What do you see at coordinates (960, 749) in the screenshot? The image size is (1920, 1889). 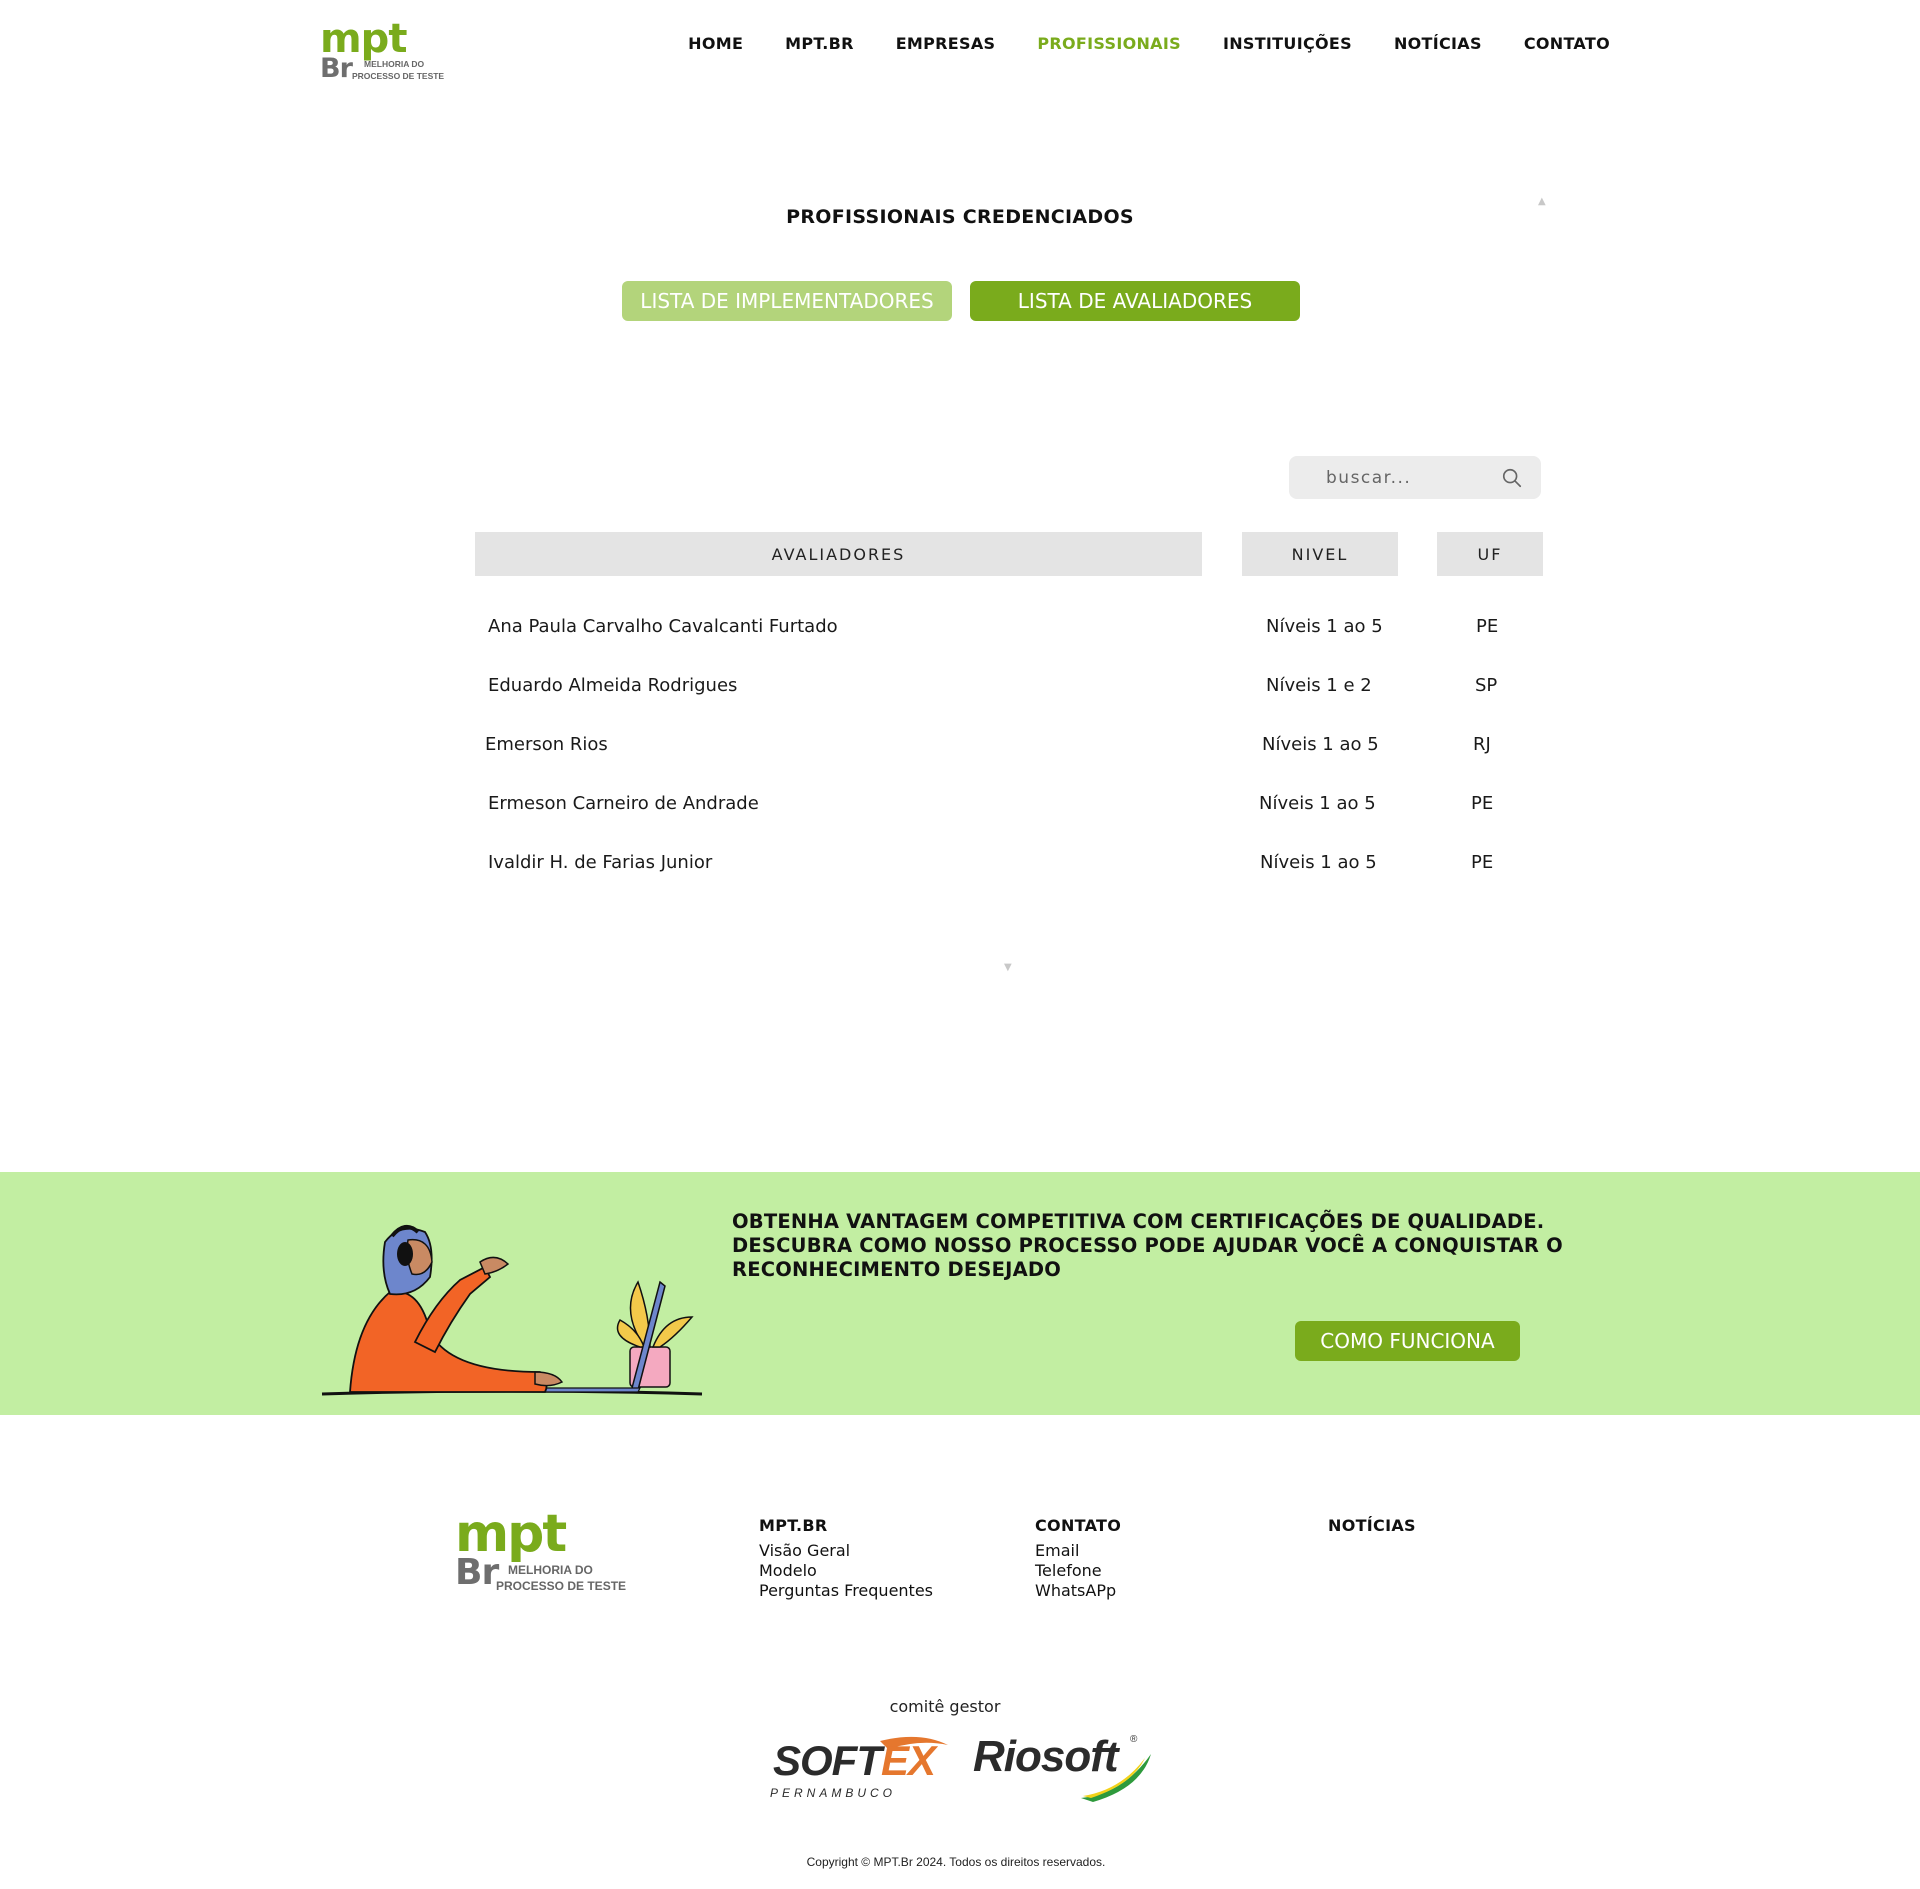 I see `table-row: Emerson Rios Níveis 1 ao 5 RJ` at bounding box center [960, 749].